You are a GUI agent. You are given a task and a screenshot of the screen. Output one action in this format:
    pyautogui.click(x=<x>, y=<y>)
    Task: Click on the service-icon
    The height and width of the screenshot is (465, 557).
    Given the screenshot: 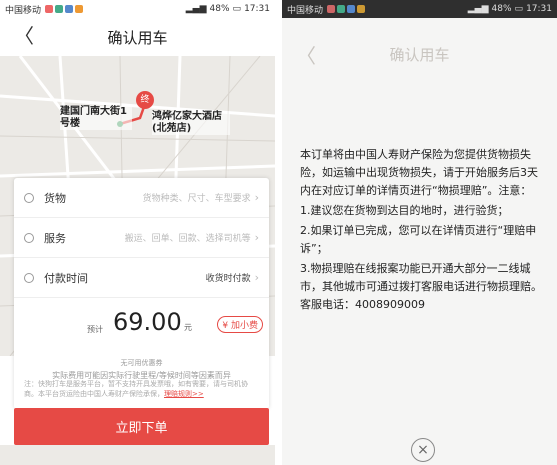 What is the action you would take?
    pyautogui.click(x=29, y=237)
    